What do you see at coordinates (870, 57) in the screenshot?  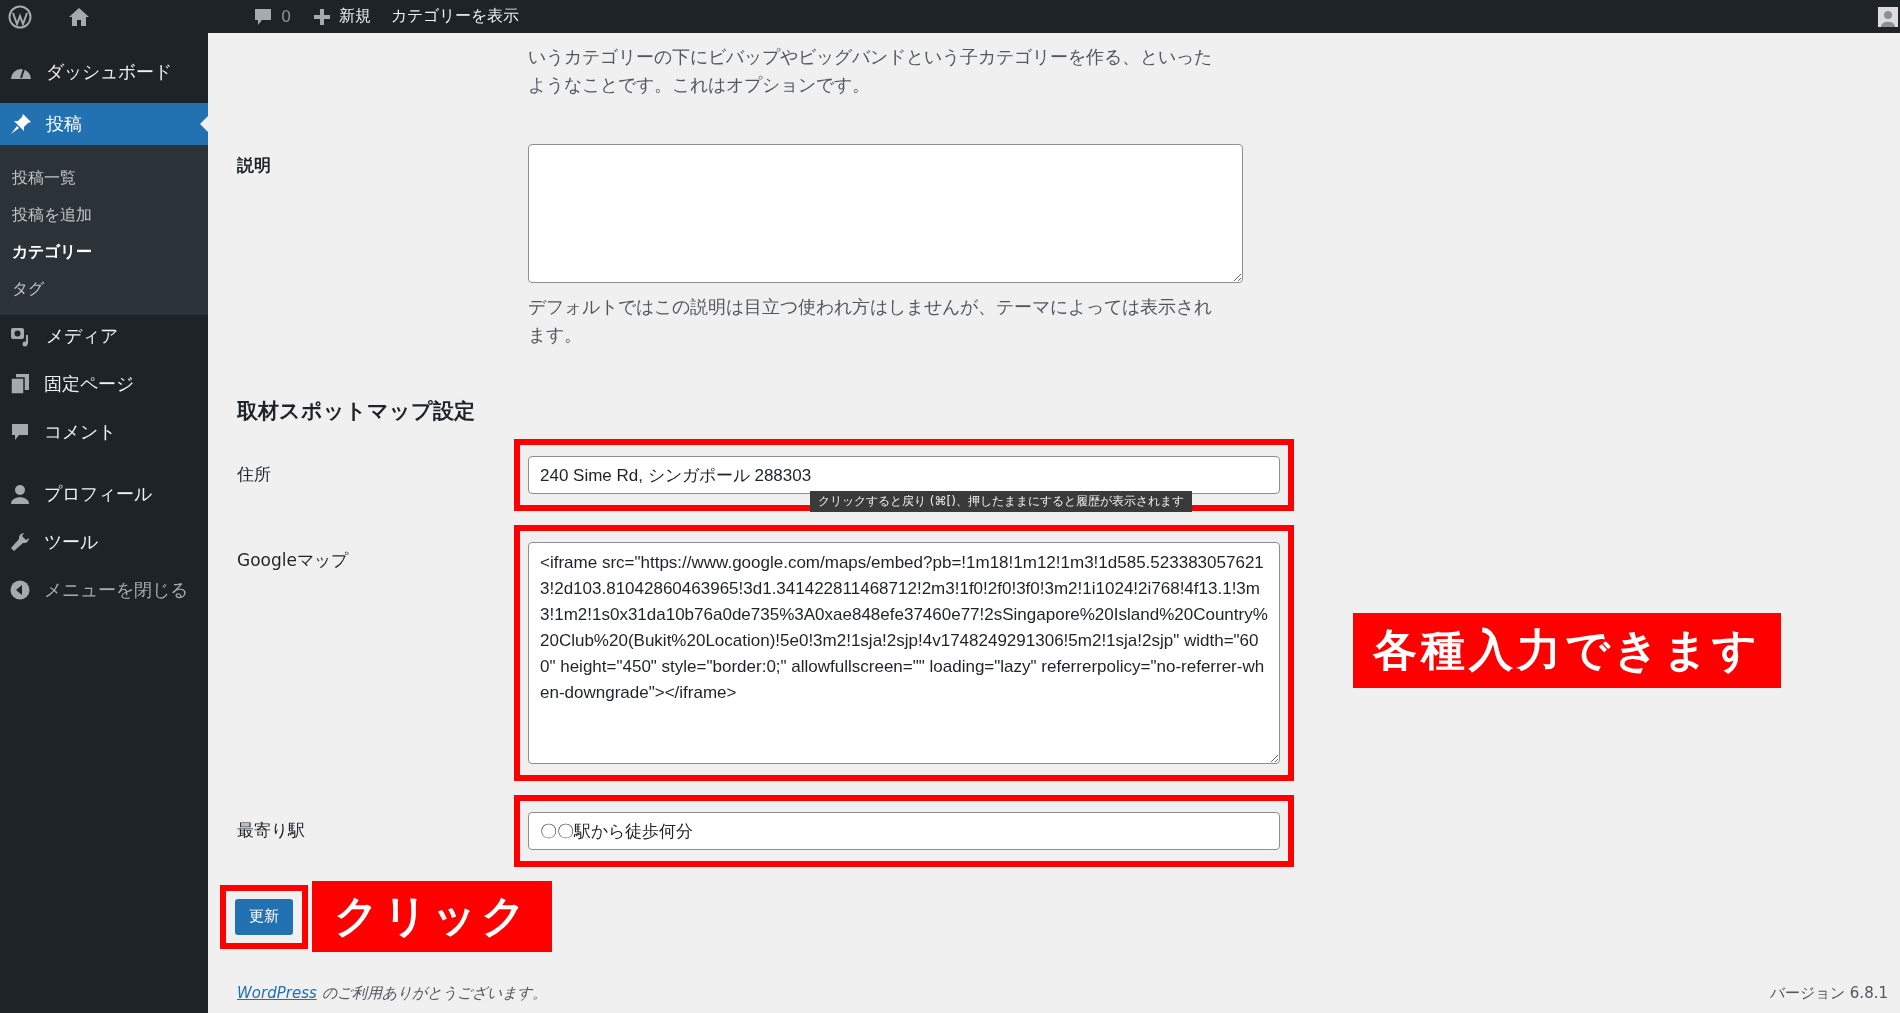 I see `intro-text: いうカテゴリーの下にビバップやビッグバンドという子カテゴリーを作る、といった` at bounding box center [870, 57].